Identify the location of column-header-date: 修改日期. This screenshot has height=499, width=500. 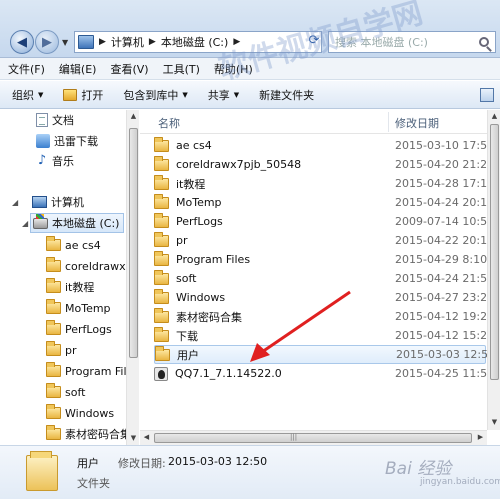
(417, 123).